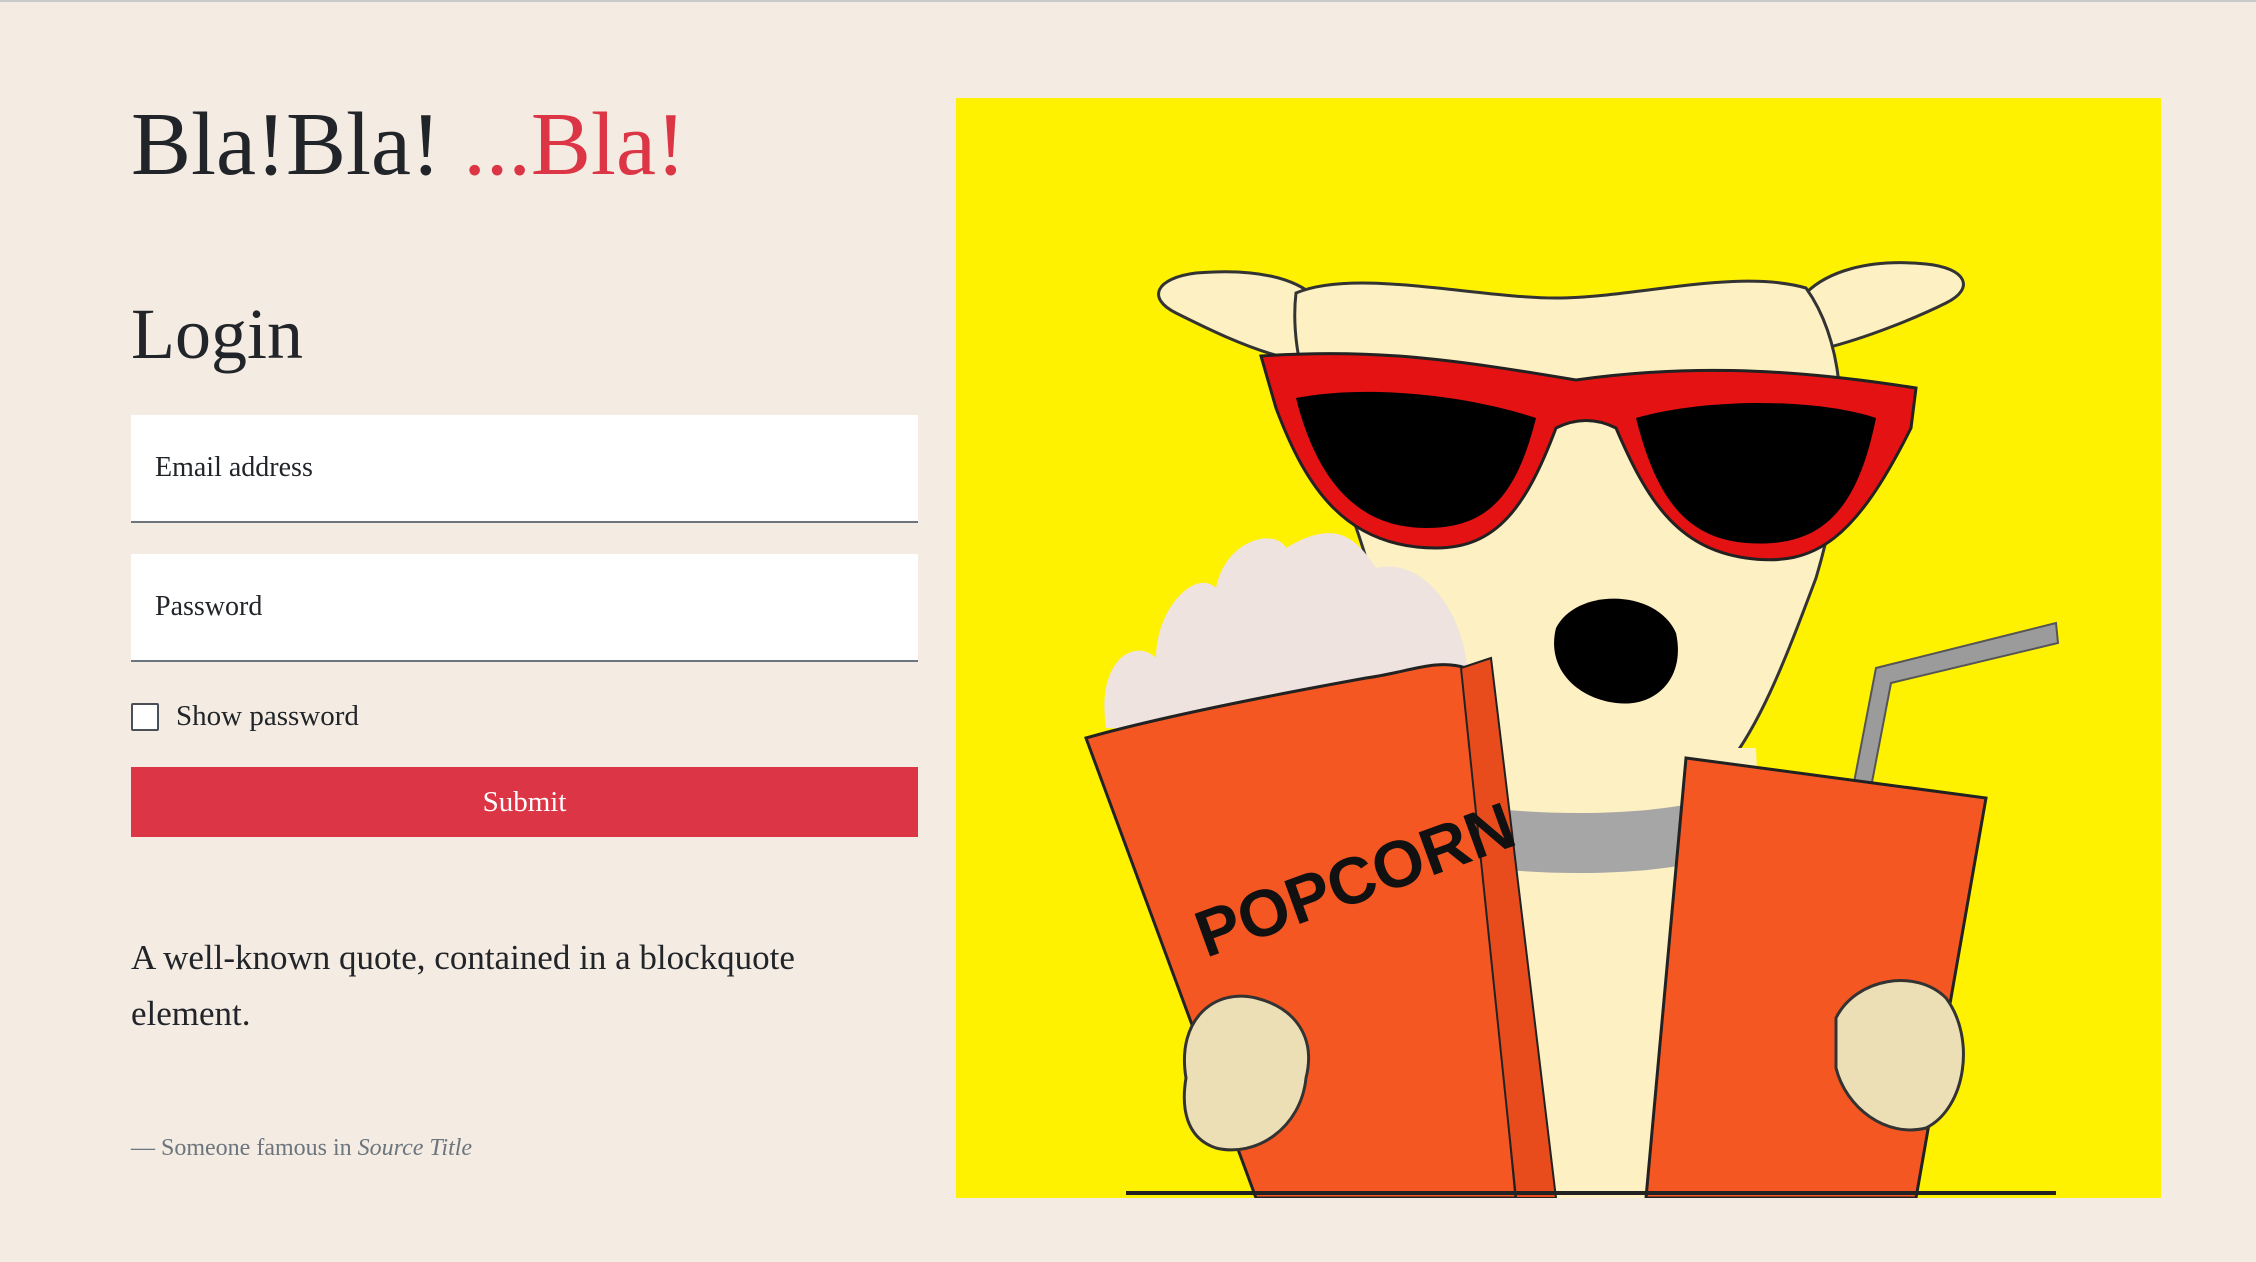 This screenshot has width=2256, height=1262. I want to click on password-field, so click(524, 607).